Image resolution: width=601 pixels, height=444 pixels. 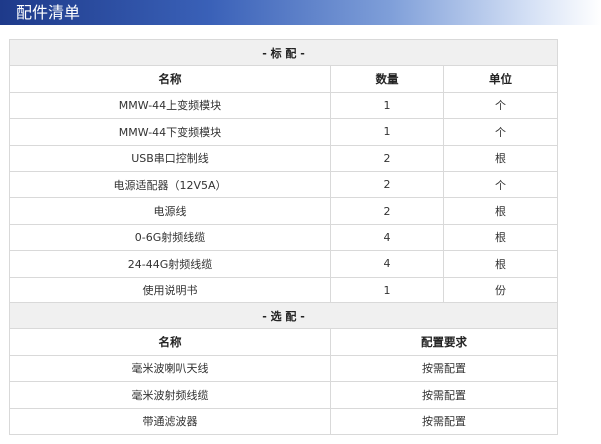 I want to click on table-row: 0-6G射频线缆 4 根, so click(x=284, y=237).